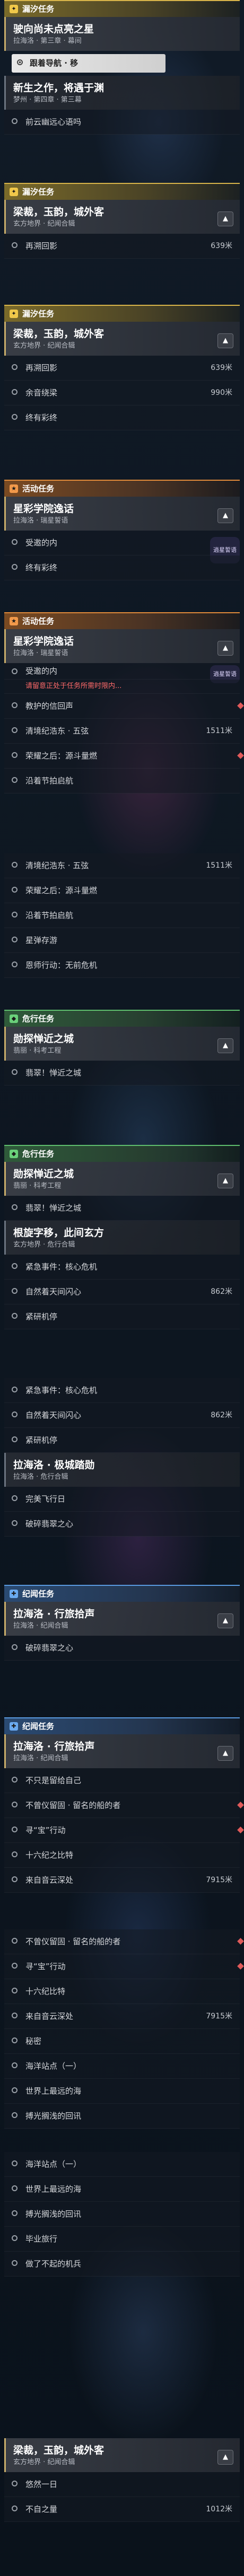 The height and width of the screenshot is (2576, 244). Describe the element at coordinates (122, 93) in the screenshot. I see `quest-card: 新生之作，将遇于渊 梦州 · 第四章 · 第三幕` at that location.